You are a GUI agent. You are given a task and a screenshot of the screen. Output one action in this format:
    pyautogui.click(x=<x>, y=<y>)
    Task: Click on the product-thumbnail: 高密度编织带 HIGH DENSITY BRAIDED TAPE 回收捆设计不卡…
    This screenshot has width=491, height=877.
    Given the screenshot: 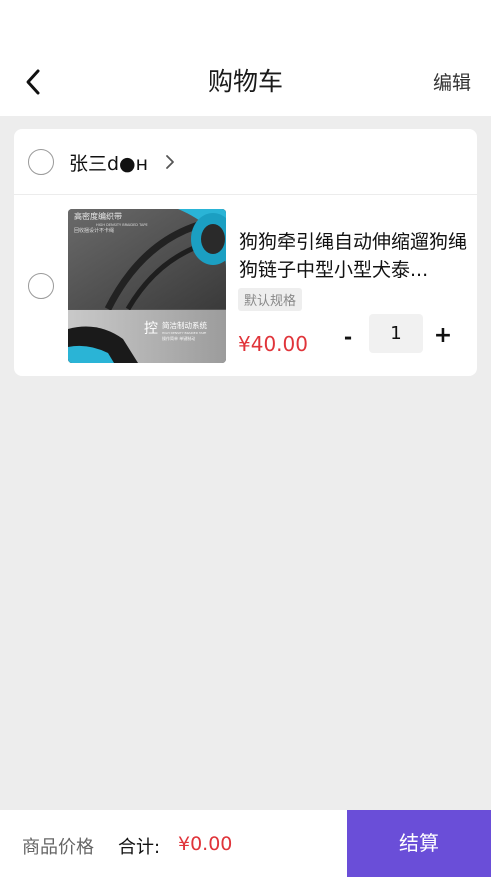 What is the action you would take?
    pyautogui.click(x=147, y=286)
    